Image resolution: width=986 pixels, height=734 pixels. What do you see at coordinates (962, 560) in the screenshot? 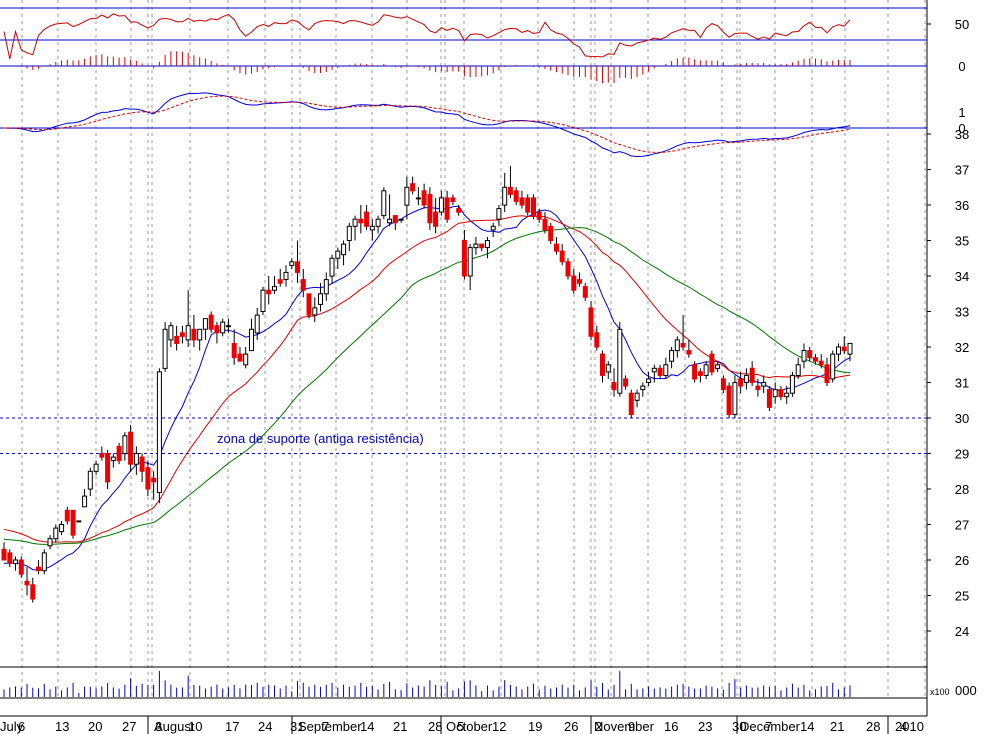
I see `price-tick-label: 26` at bounding box center [962, 560].